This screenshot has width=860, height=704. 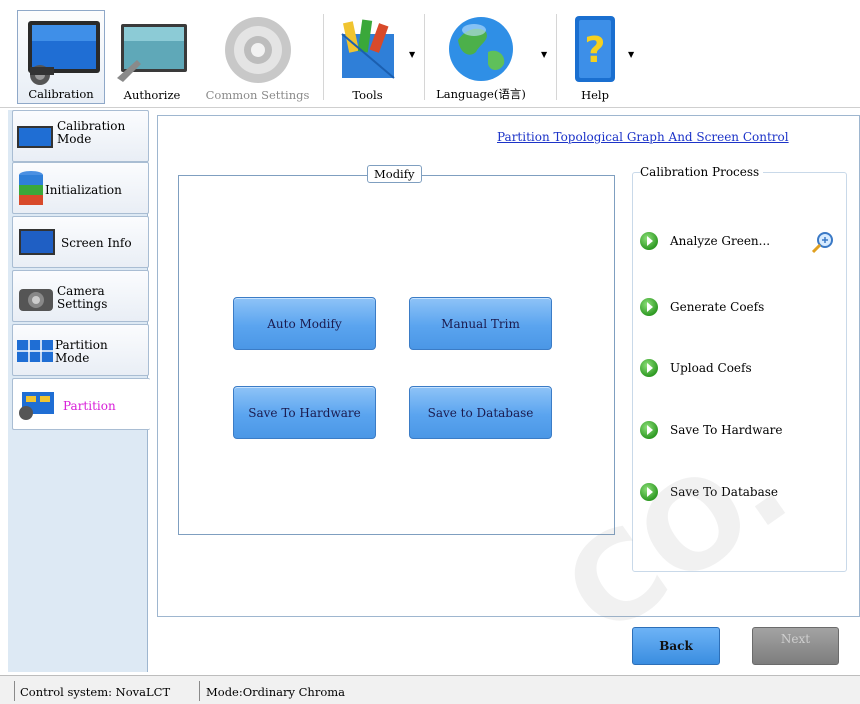 I want to click on screen-icon, so click(x=37, y=242).